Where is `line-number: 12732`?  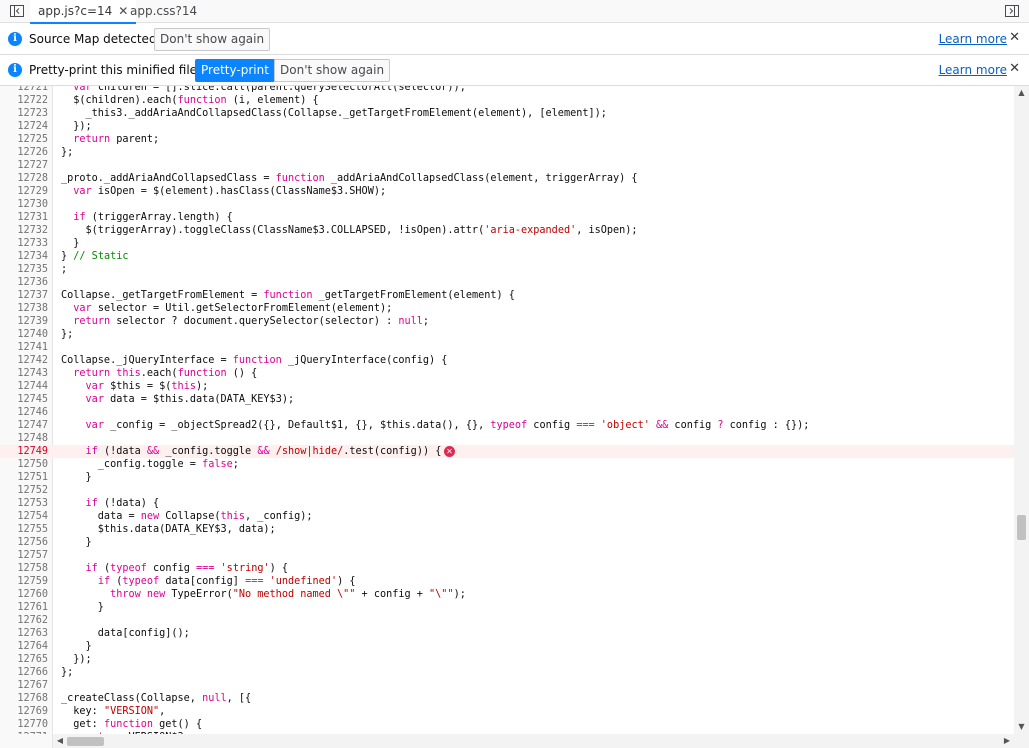 line-number: 12732 is located at coordinates (24, 230).